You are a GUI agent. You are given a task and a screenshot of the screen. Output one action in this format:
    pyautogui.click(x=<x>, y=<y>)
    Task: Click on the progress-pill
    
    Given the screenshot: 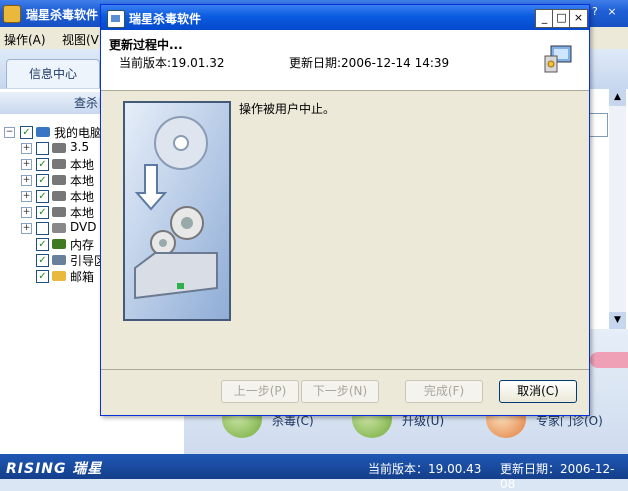 What is the action you would take?
    pyautogui.click(x=609, y=360)
    